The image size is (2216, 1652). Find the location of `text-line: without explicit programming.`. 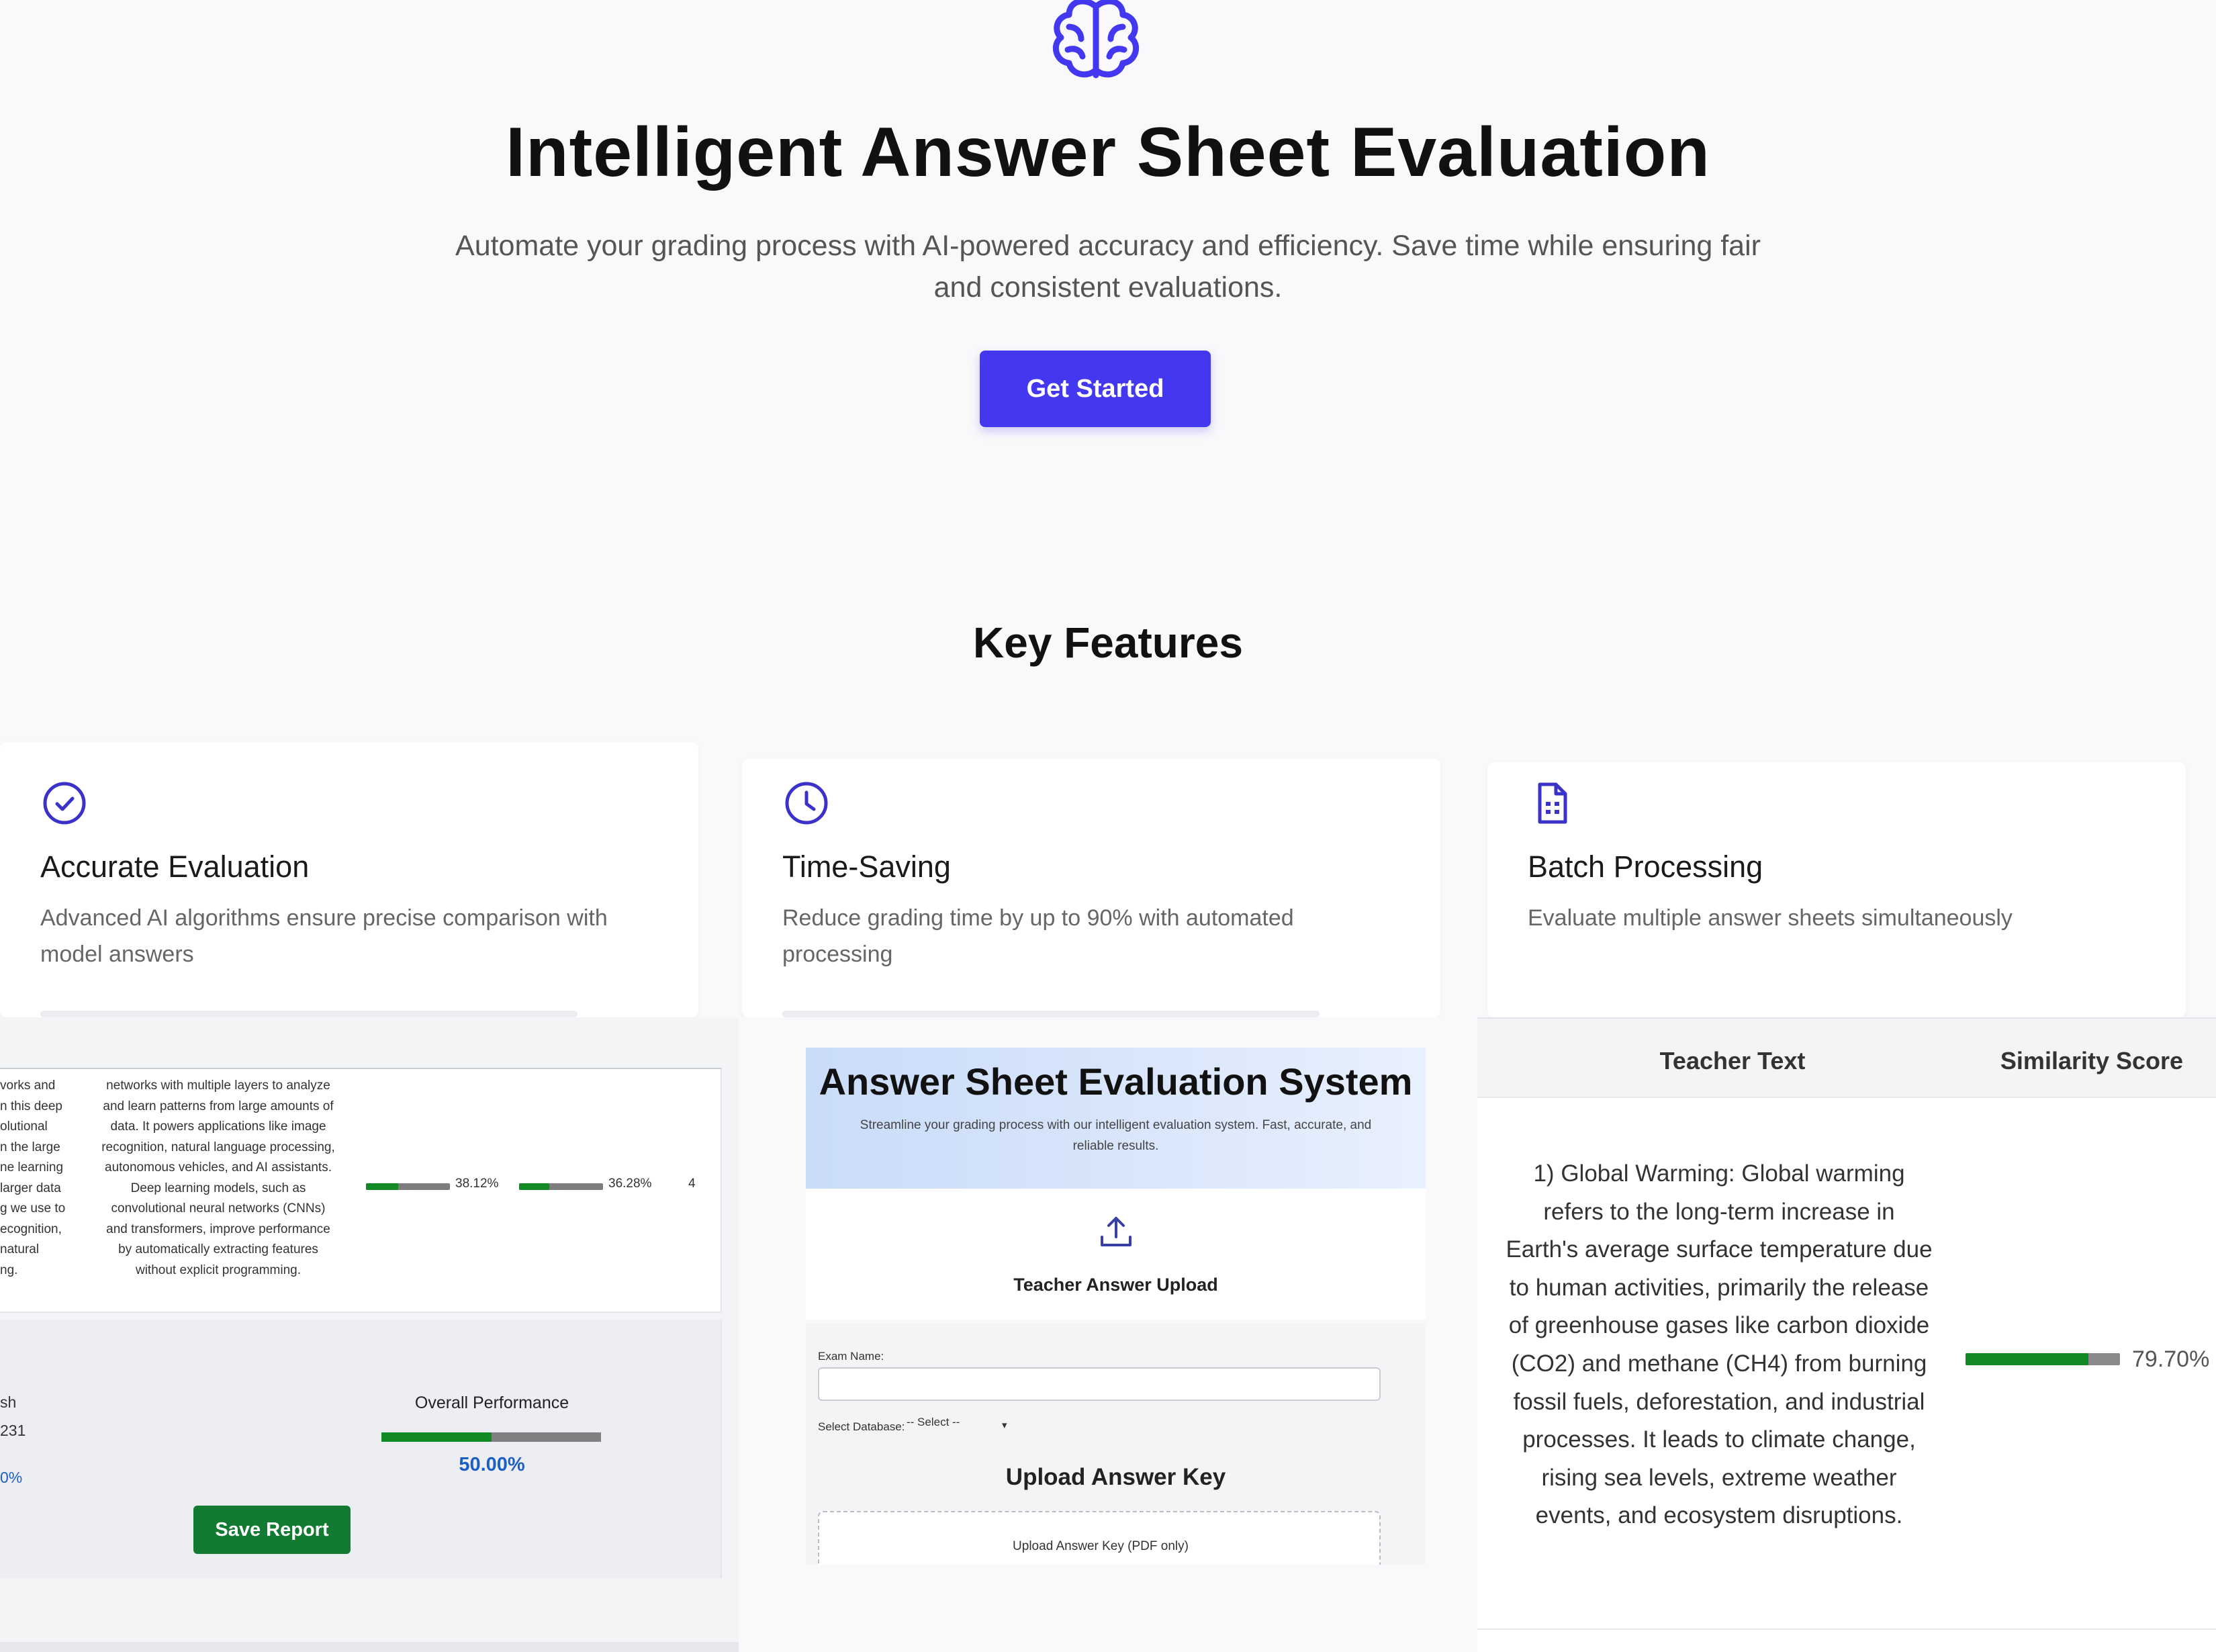

text-line: without explicit programming. is located at coordinates (218, 1270).